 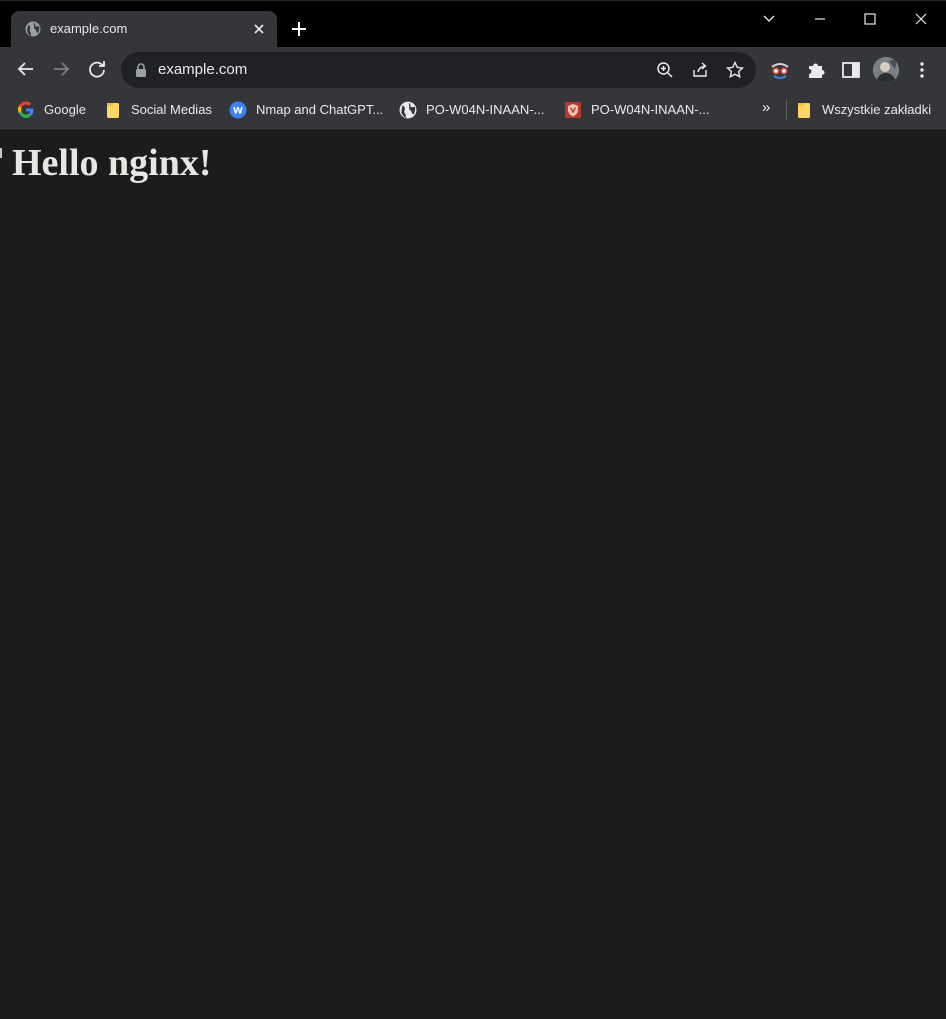 What do you see at coordinates (202, 70) in the screenshot?
I see `url-text: example.com` at bounding box center [202, 70].